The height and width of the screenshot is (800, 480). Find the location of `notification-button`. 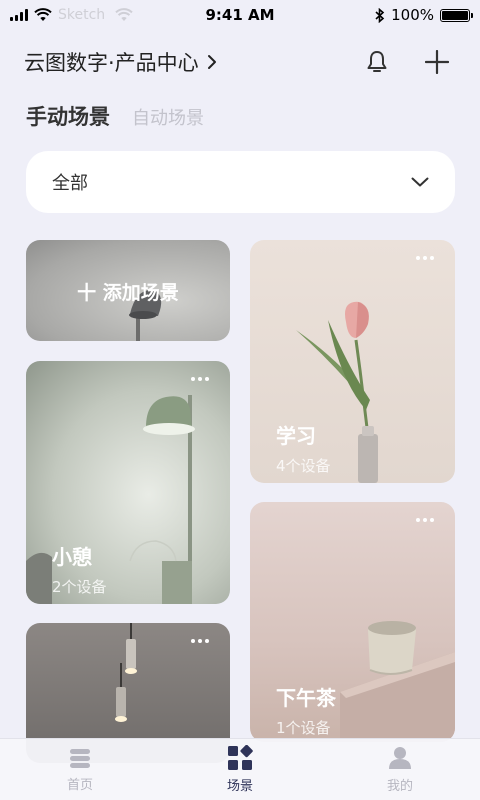

notification-button is located at coordinates (377, 62).